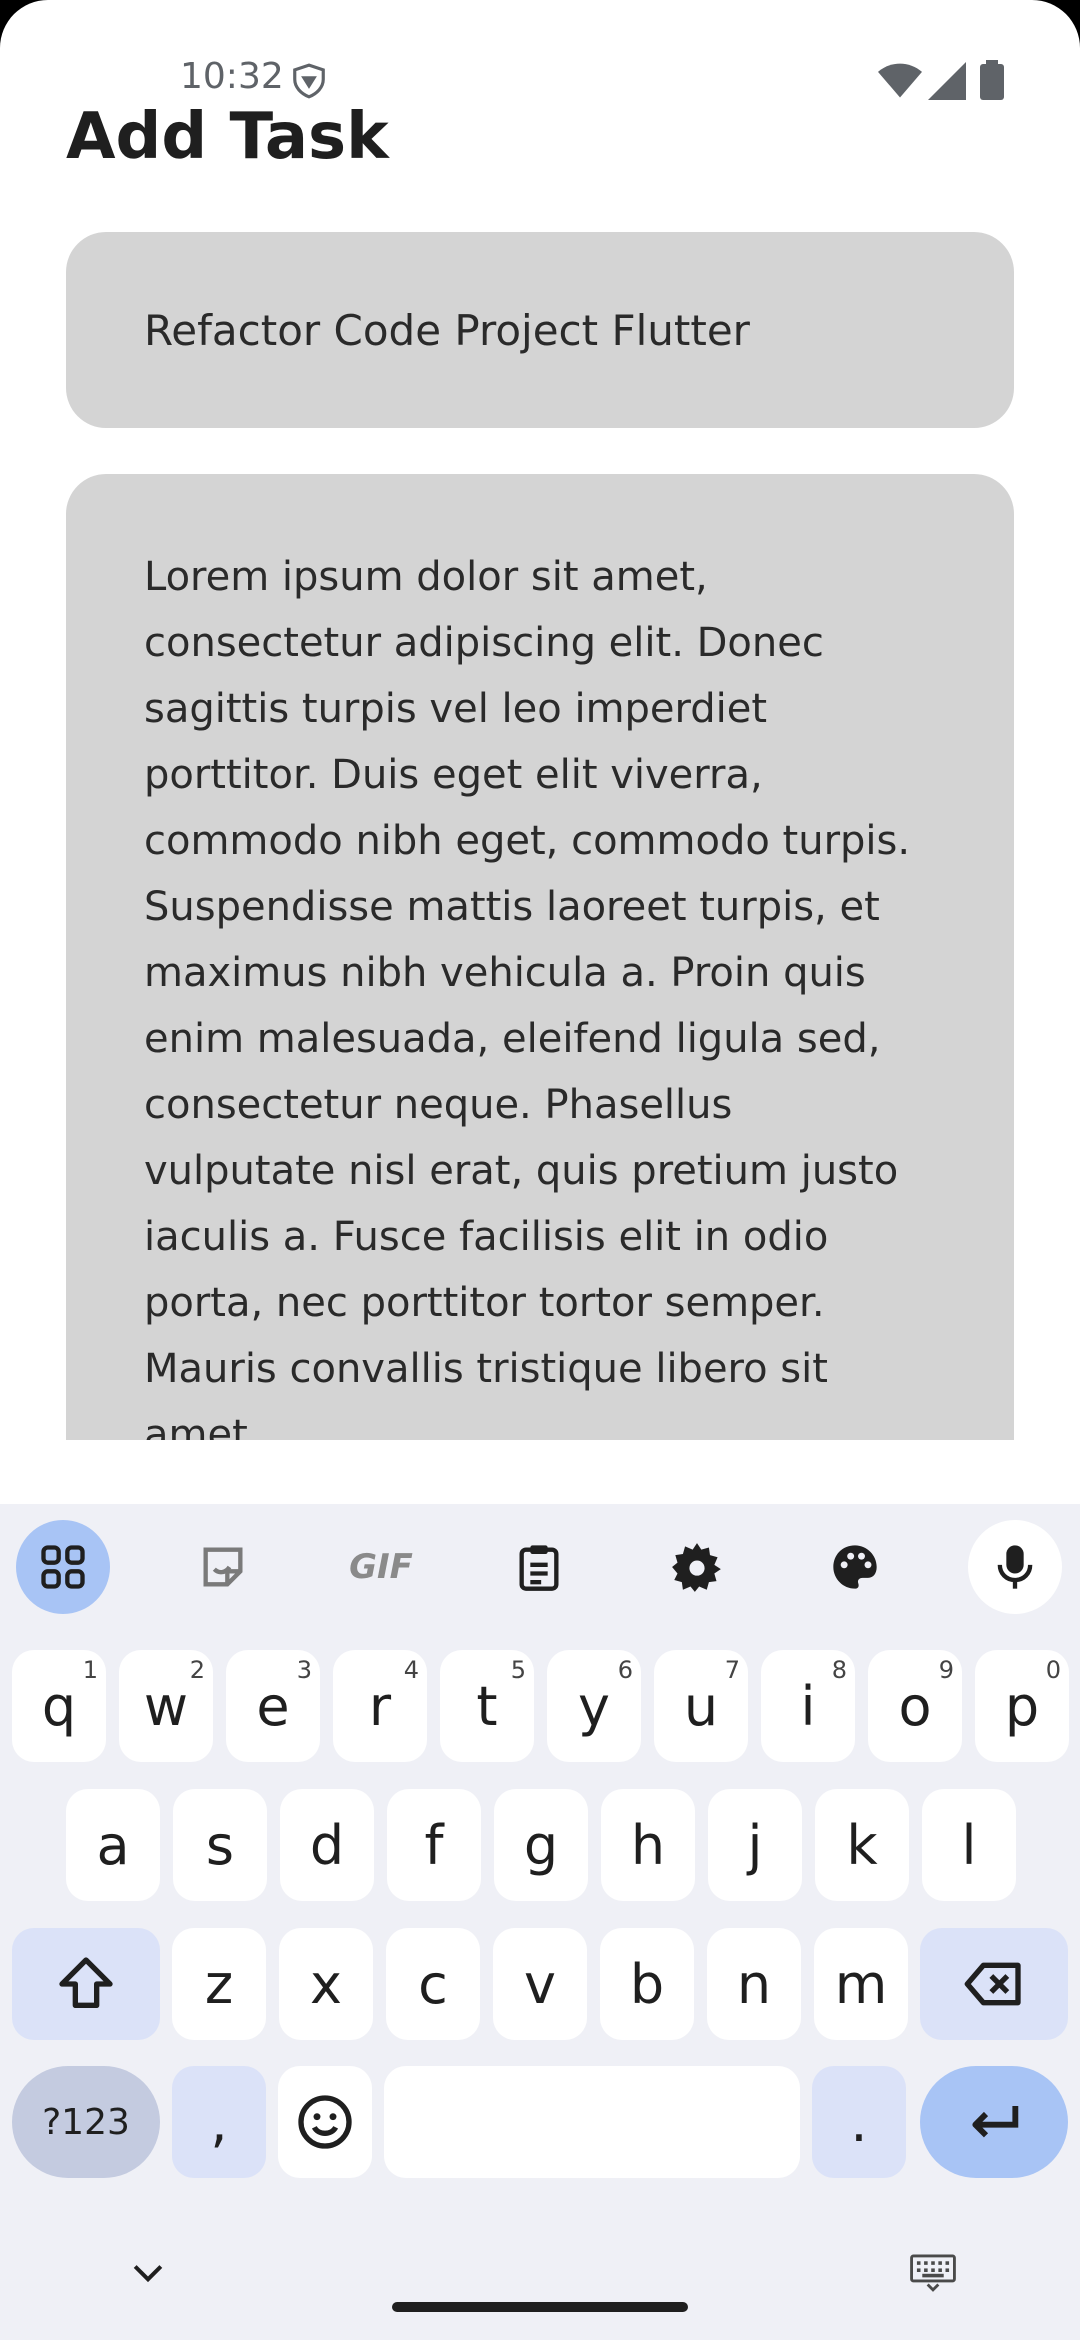  What do you see at coordinates (411, 1670) in the screenshot?
I see `key-number-hint: 4` at bounding box center [411, 1670].